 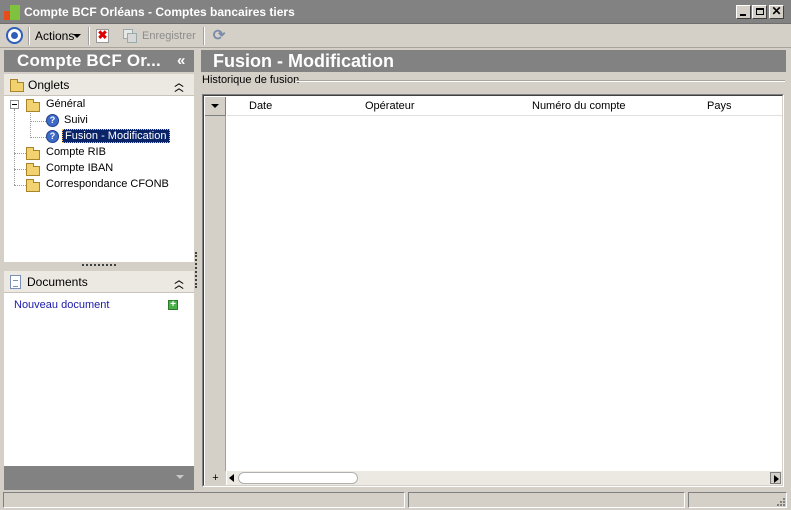 I want to click on scrollbar-thumb, so click(x=298, y=478).